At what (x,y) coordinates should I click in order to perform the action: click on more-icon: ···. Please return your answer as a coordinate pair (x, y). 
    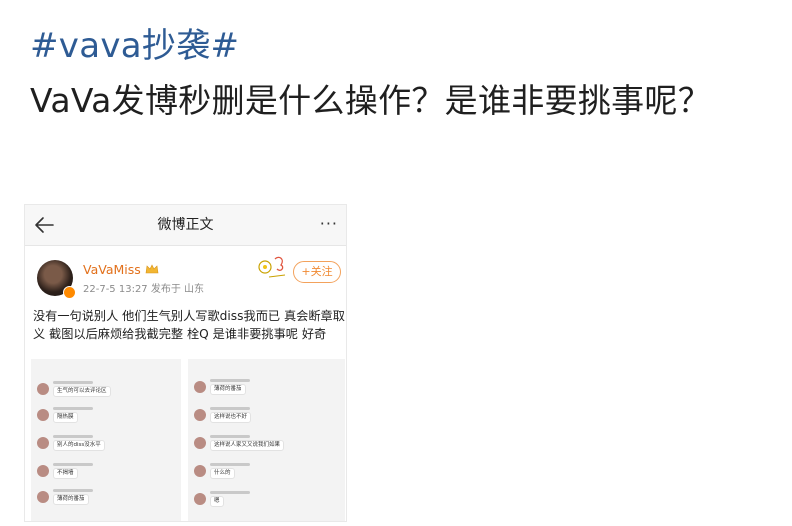
    Looking at the image, I should click on (328, 223).